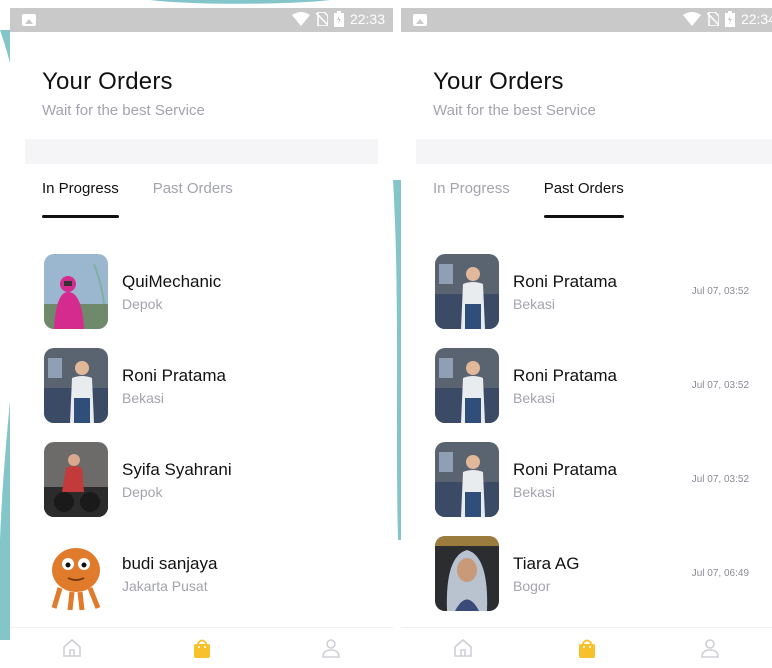 This screenshot has height=668, width=772. I want to click on order-name: Syifa Syahrani, so click(177, 469).